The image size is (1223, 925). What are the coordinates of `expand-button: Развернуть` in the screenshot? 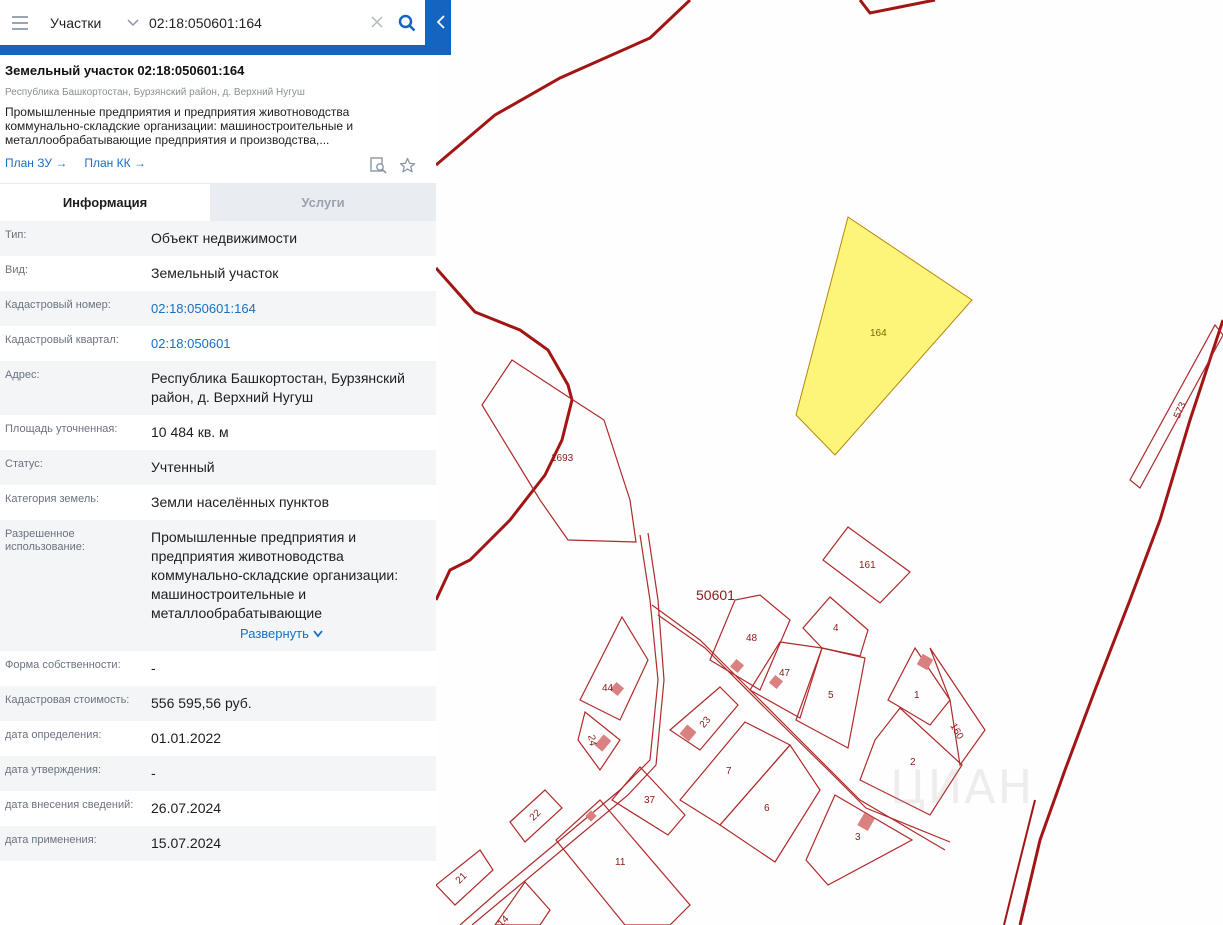 It's located at (281, 633).